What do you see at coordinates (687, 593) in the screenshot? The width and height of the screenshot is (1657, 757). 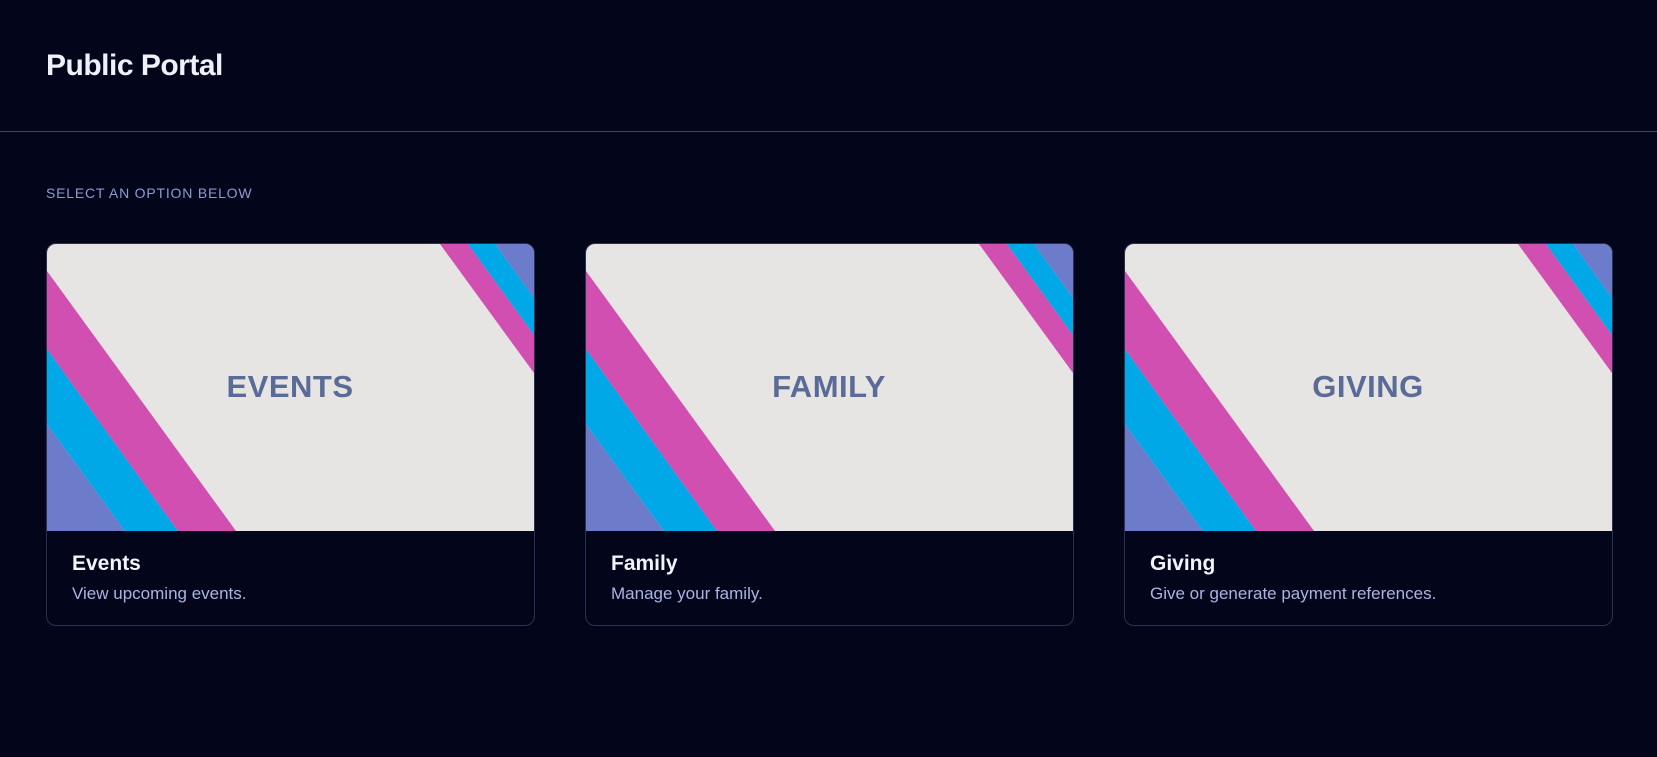 I see `family-card-description: Manage your family.` at bounding box center [687, 593].